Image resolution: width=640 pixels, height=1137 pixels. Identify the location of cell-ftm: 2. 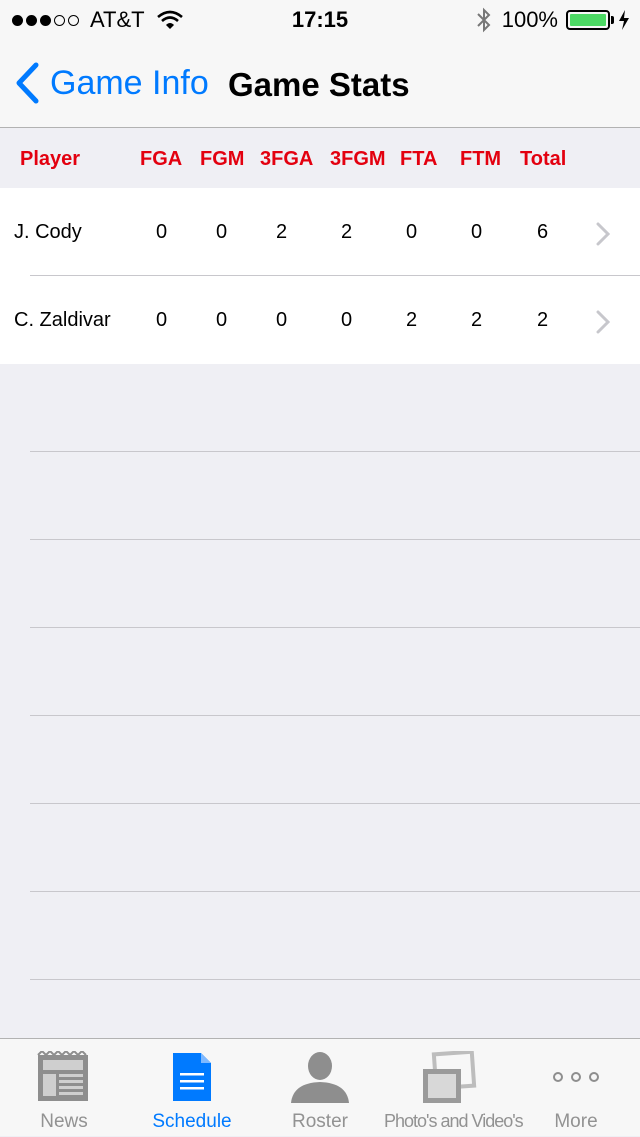
(477, 320).